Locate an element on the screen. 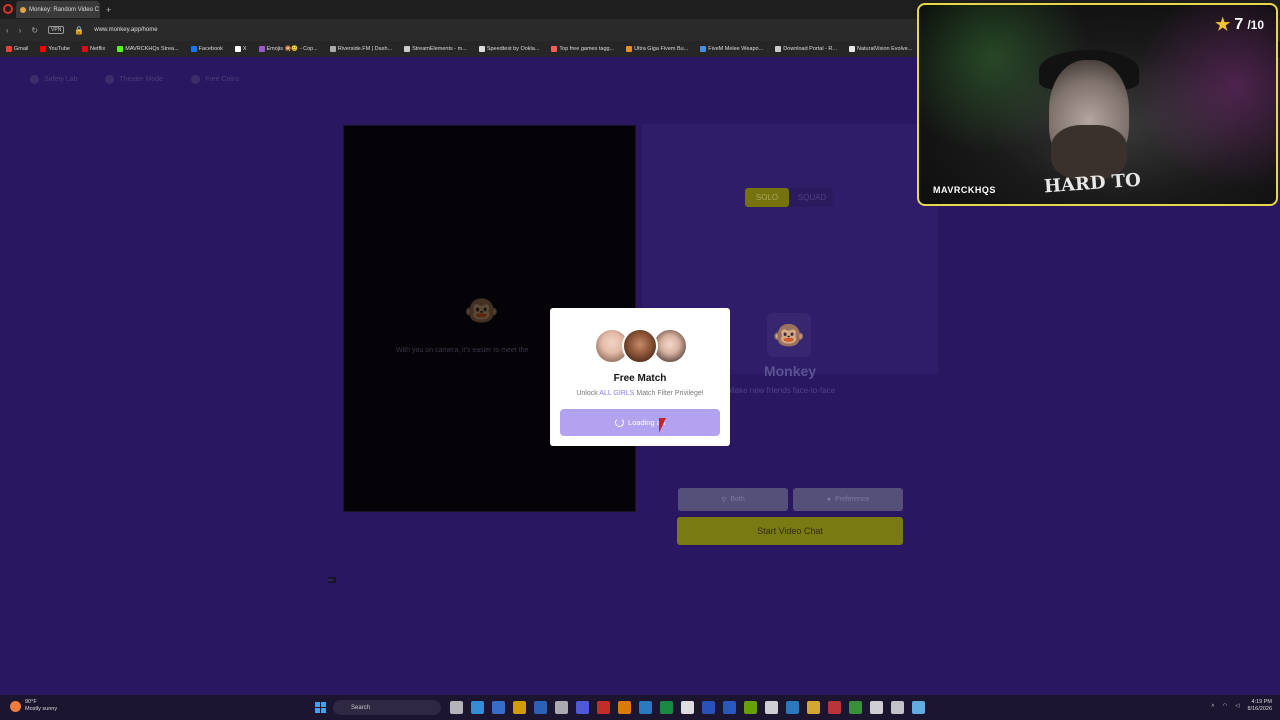 This screenshot has width=1280, height=720. weather-text: Mostly sunny is located at coordinates (41, 709).